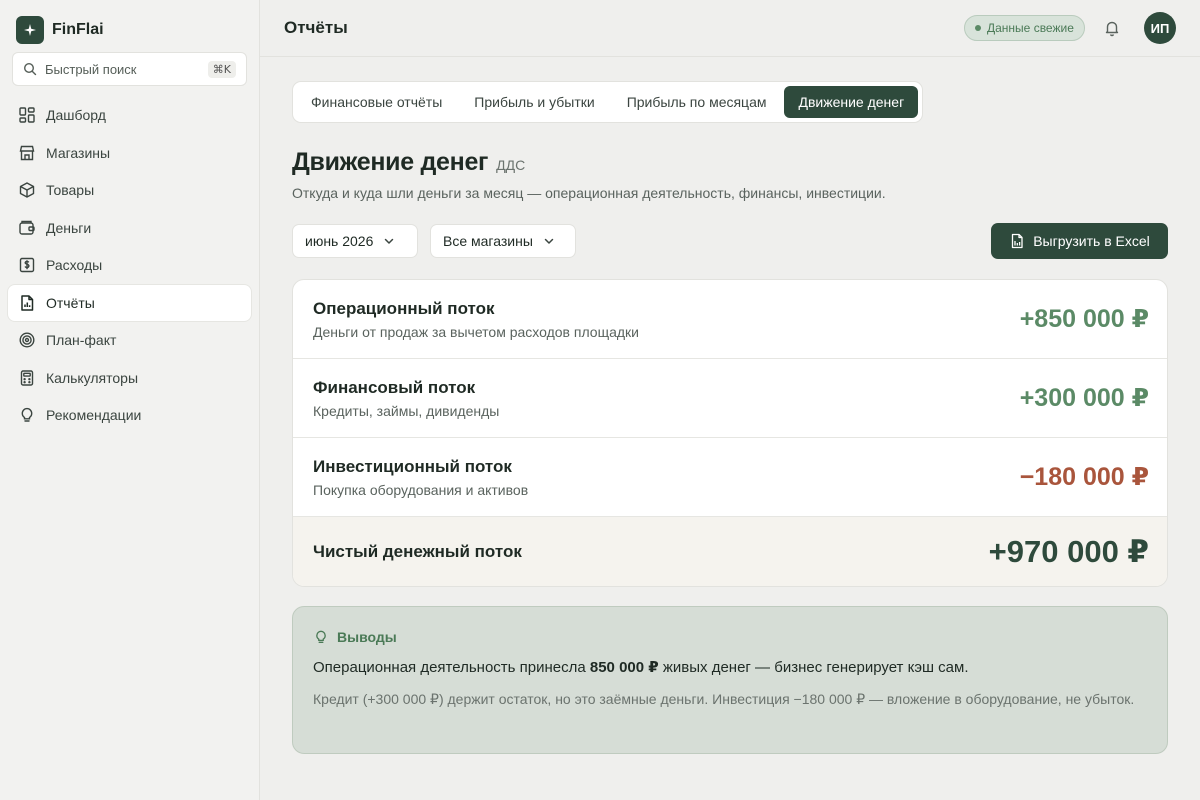 The height and width of the screenshot is (800, 1200). I want to click on status-badge: Данные свежие, so click(1024, 28).